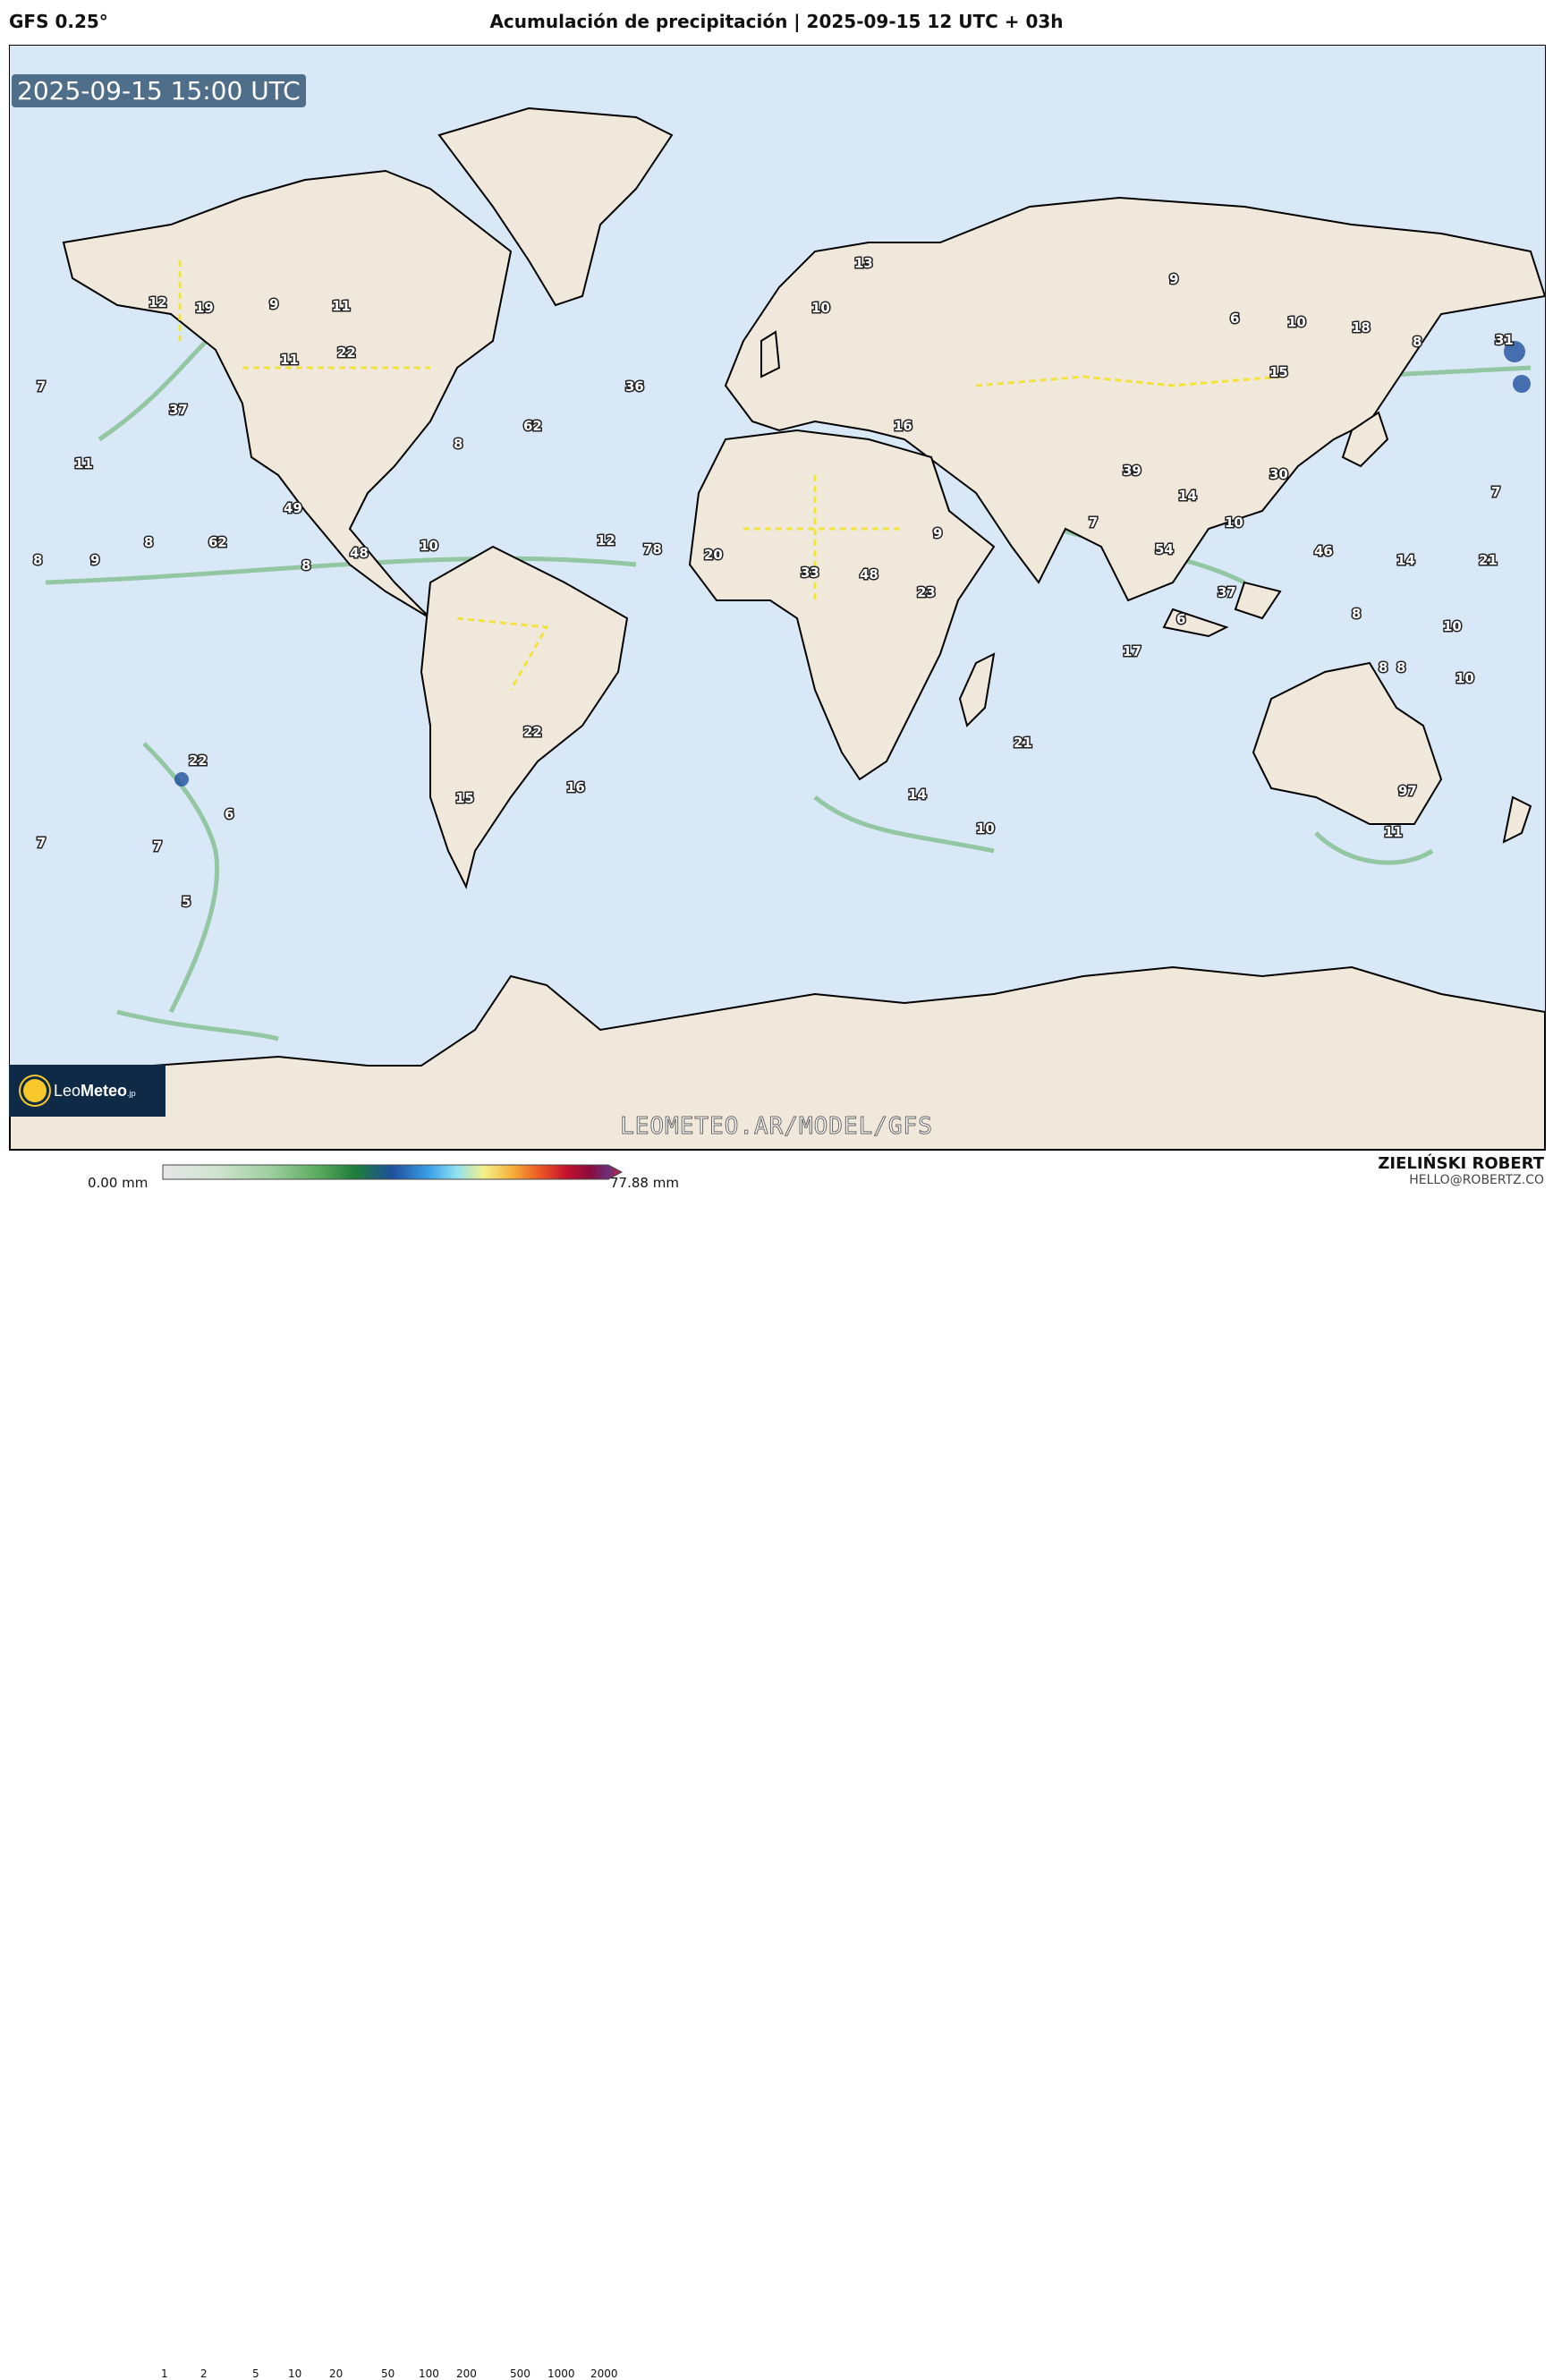  Describe the element at coordinates (1361, 328) in the screenshot. I see `precip-value: 18` at that location.